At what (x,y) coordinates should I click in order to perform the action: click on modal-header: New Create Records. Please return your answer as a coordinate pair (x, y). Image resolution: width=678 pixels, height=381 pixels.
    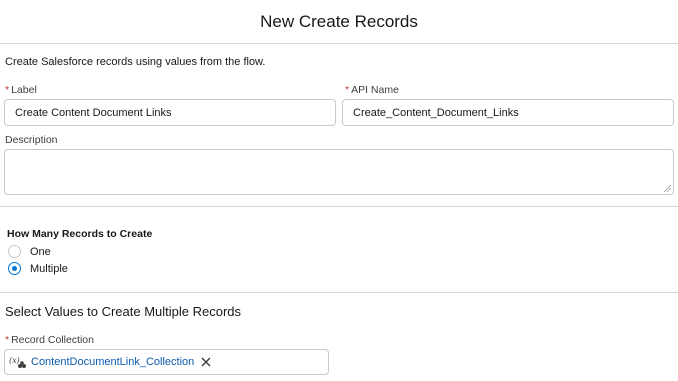
    Looking at the image, I should click on (339, 22).